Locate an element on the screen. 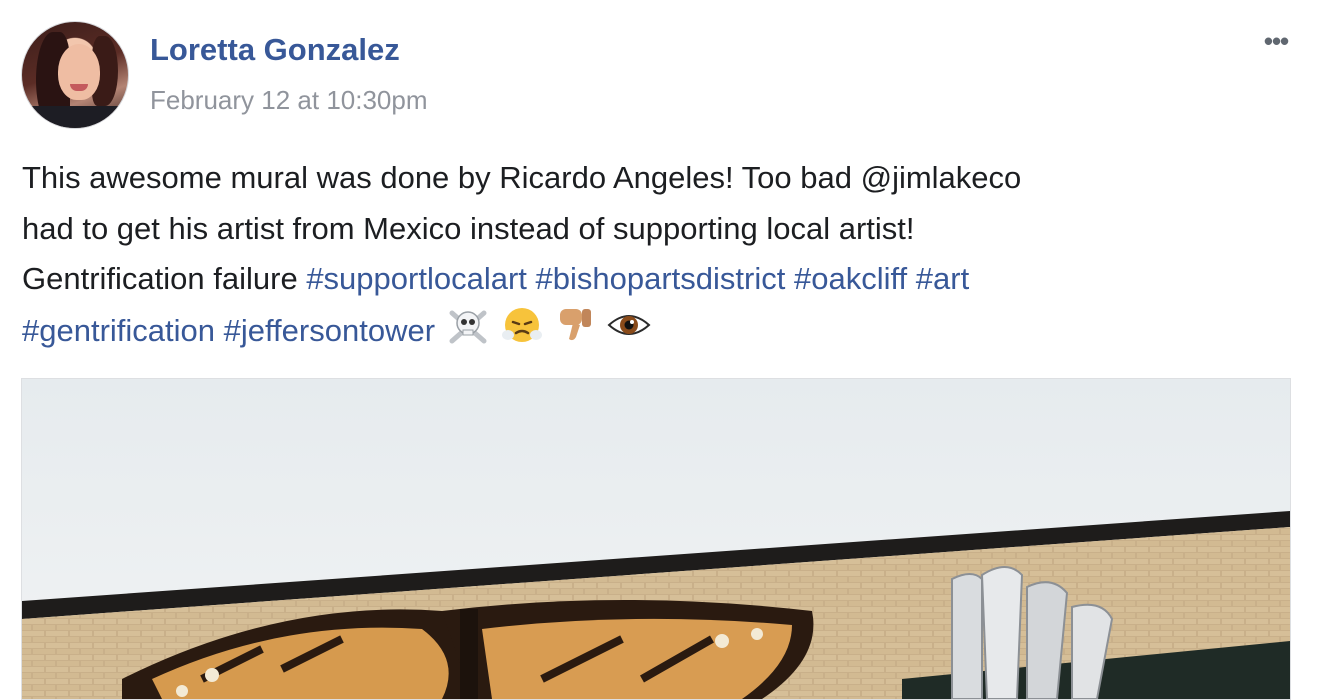 Image resolution: width=1320 pixels, height=700 pixels. hashtag-link: #art is located at coordinates (942, 278).